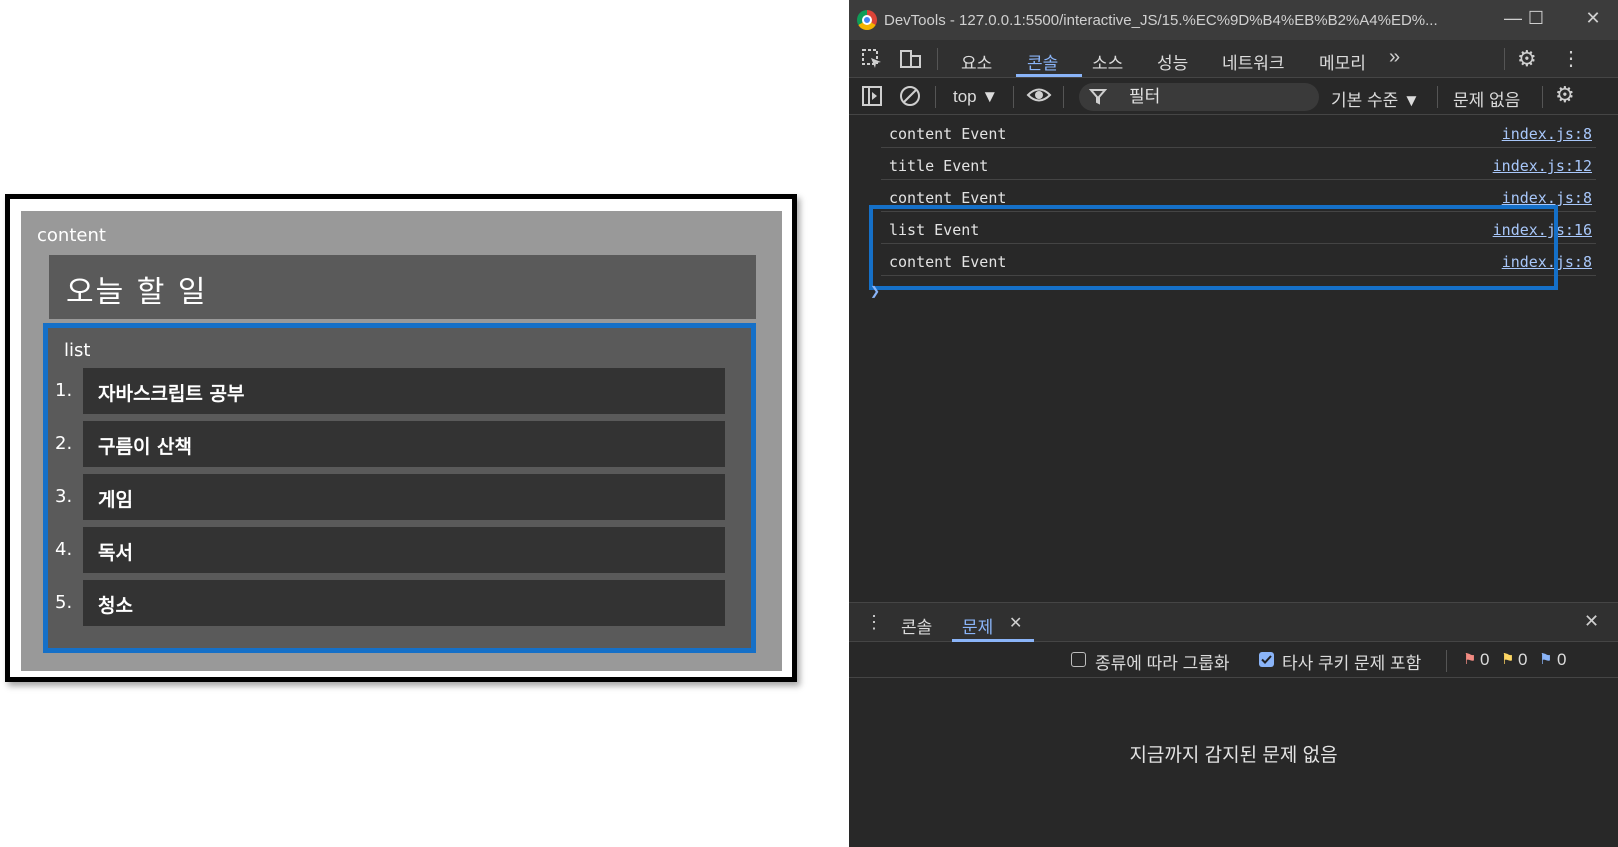 This screenshot has height=847, width=1618. I want to click on highlight-box, so click(1213, 247).